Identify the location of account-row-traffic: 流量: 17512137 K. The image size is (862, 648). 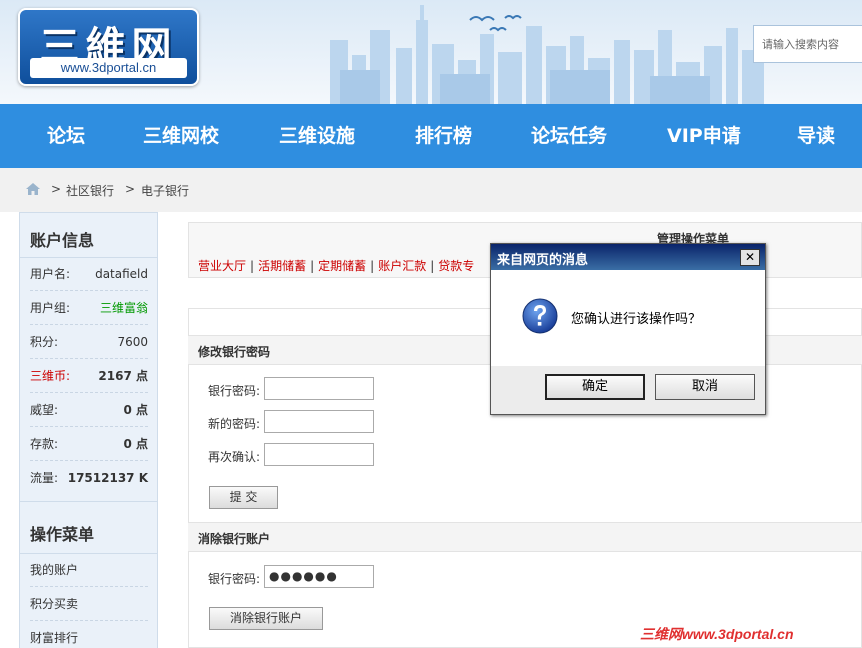
(89, 478).